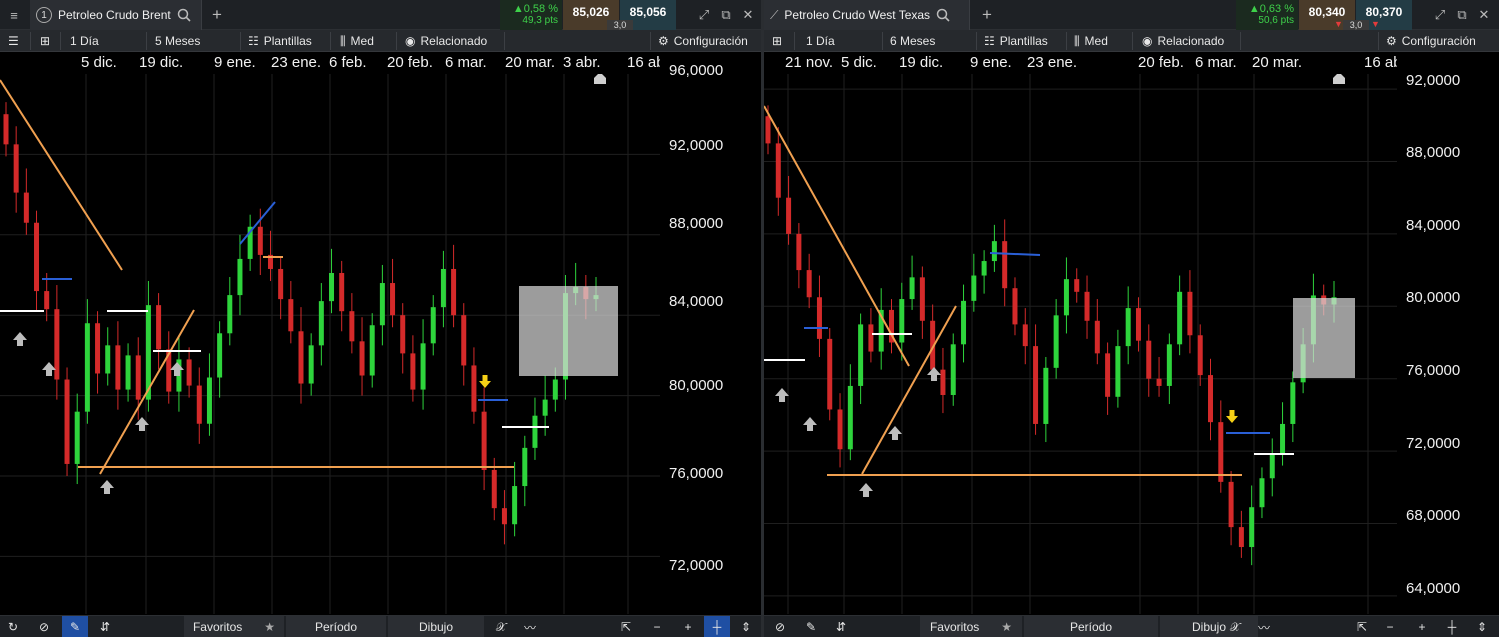  Describe the element at coordinates (13, 41) in the screenshot. I see `list-icon: ☰` at that location.